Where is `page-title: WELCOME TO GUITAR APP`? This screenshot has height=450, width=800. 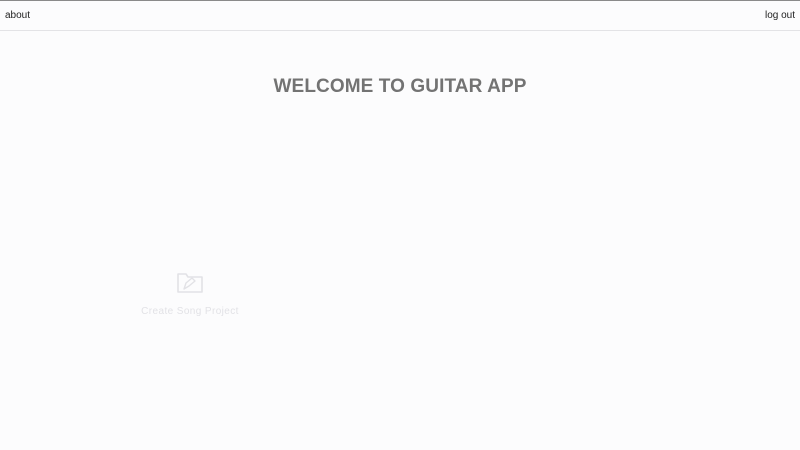 page-title: WELCOME TO GUITAR APP is located at coordinates (400, 86).